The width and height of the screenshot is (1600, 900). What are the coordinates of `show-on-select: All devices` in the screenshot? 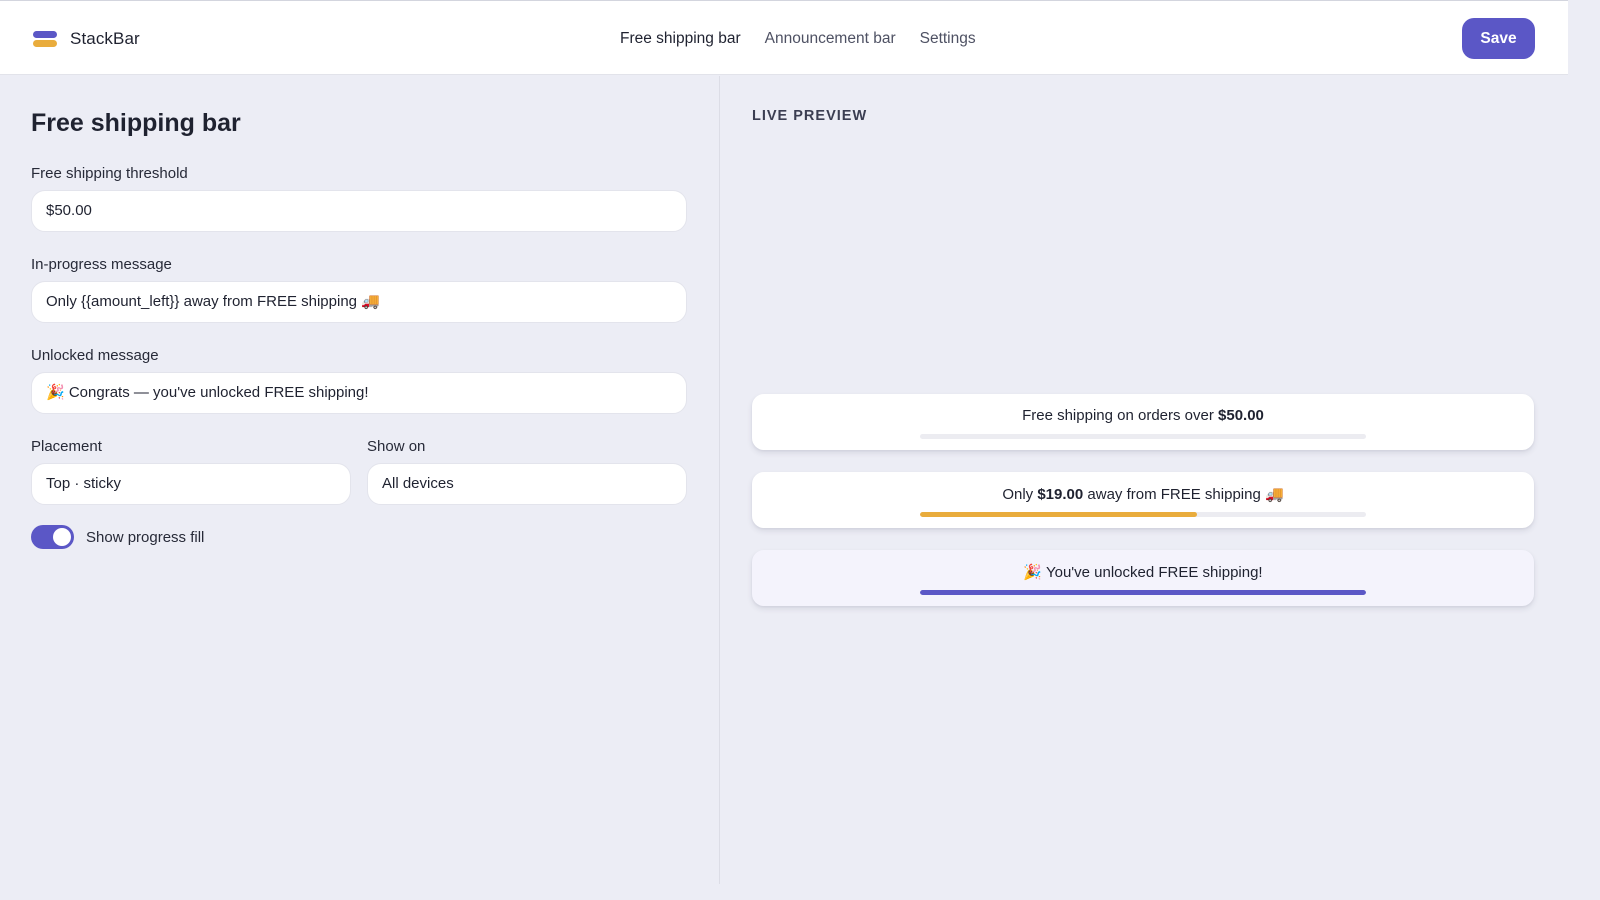 It's located at (527, 484).